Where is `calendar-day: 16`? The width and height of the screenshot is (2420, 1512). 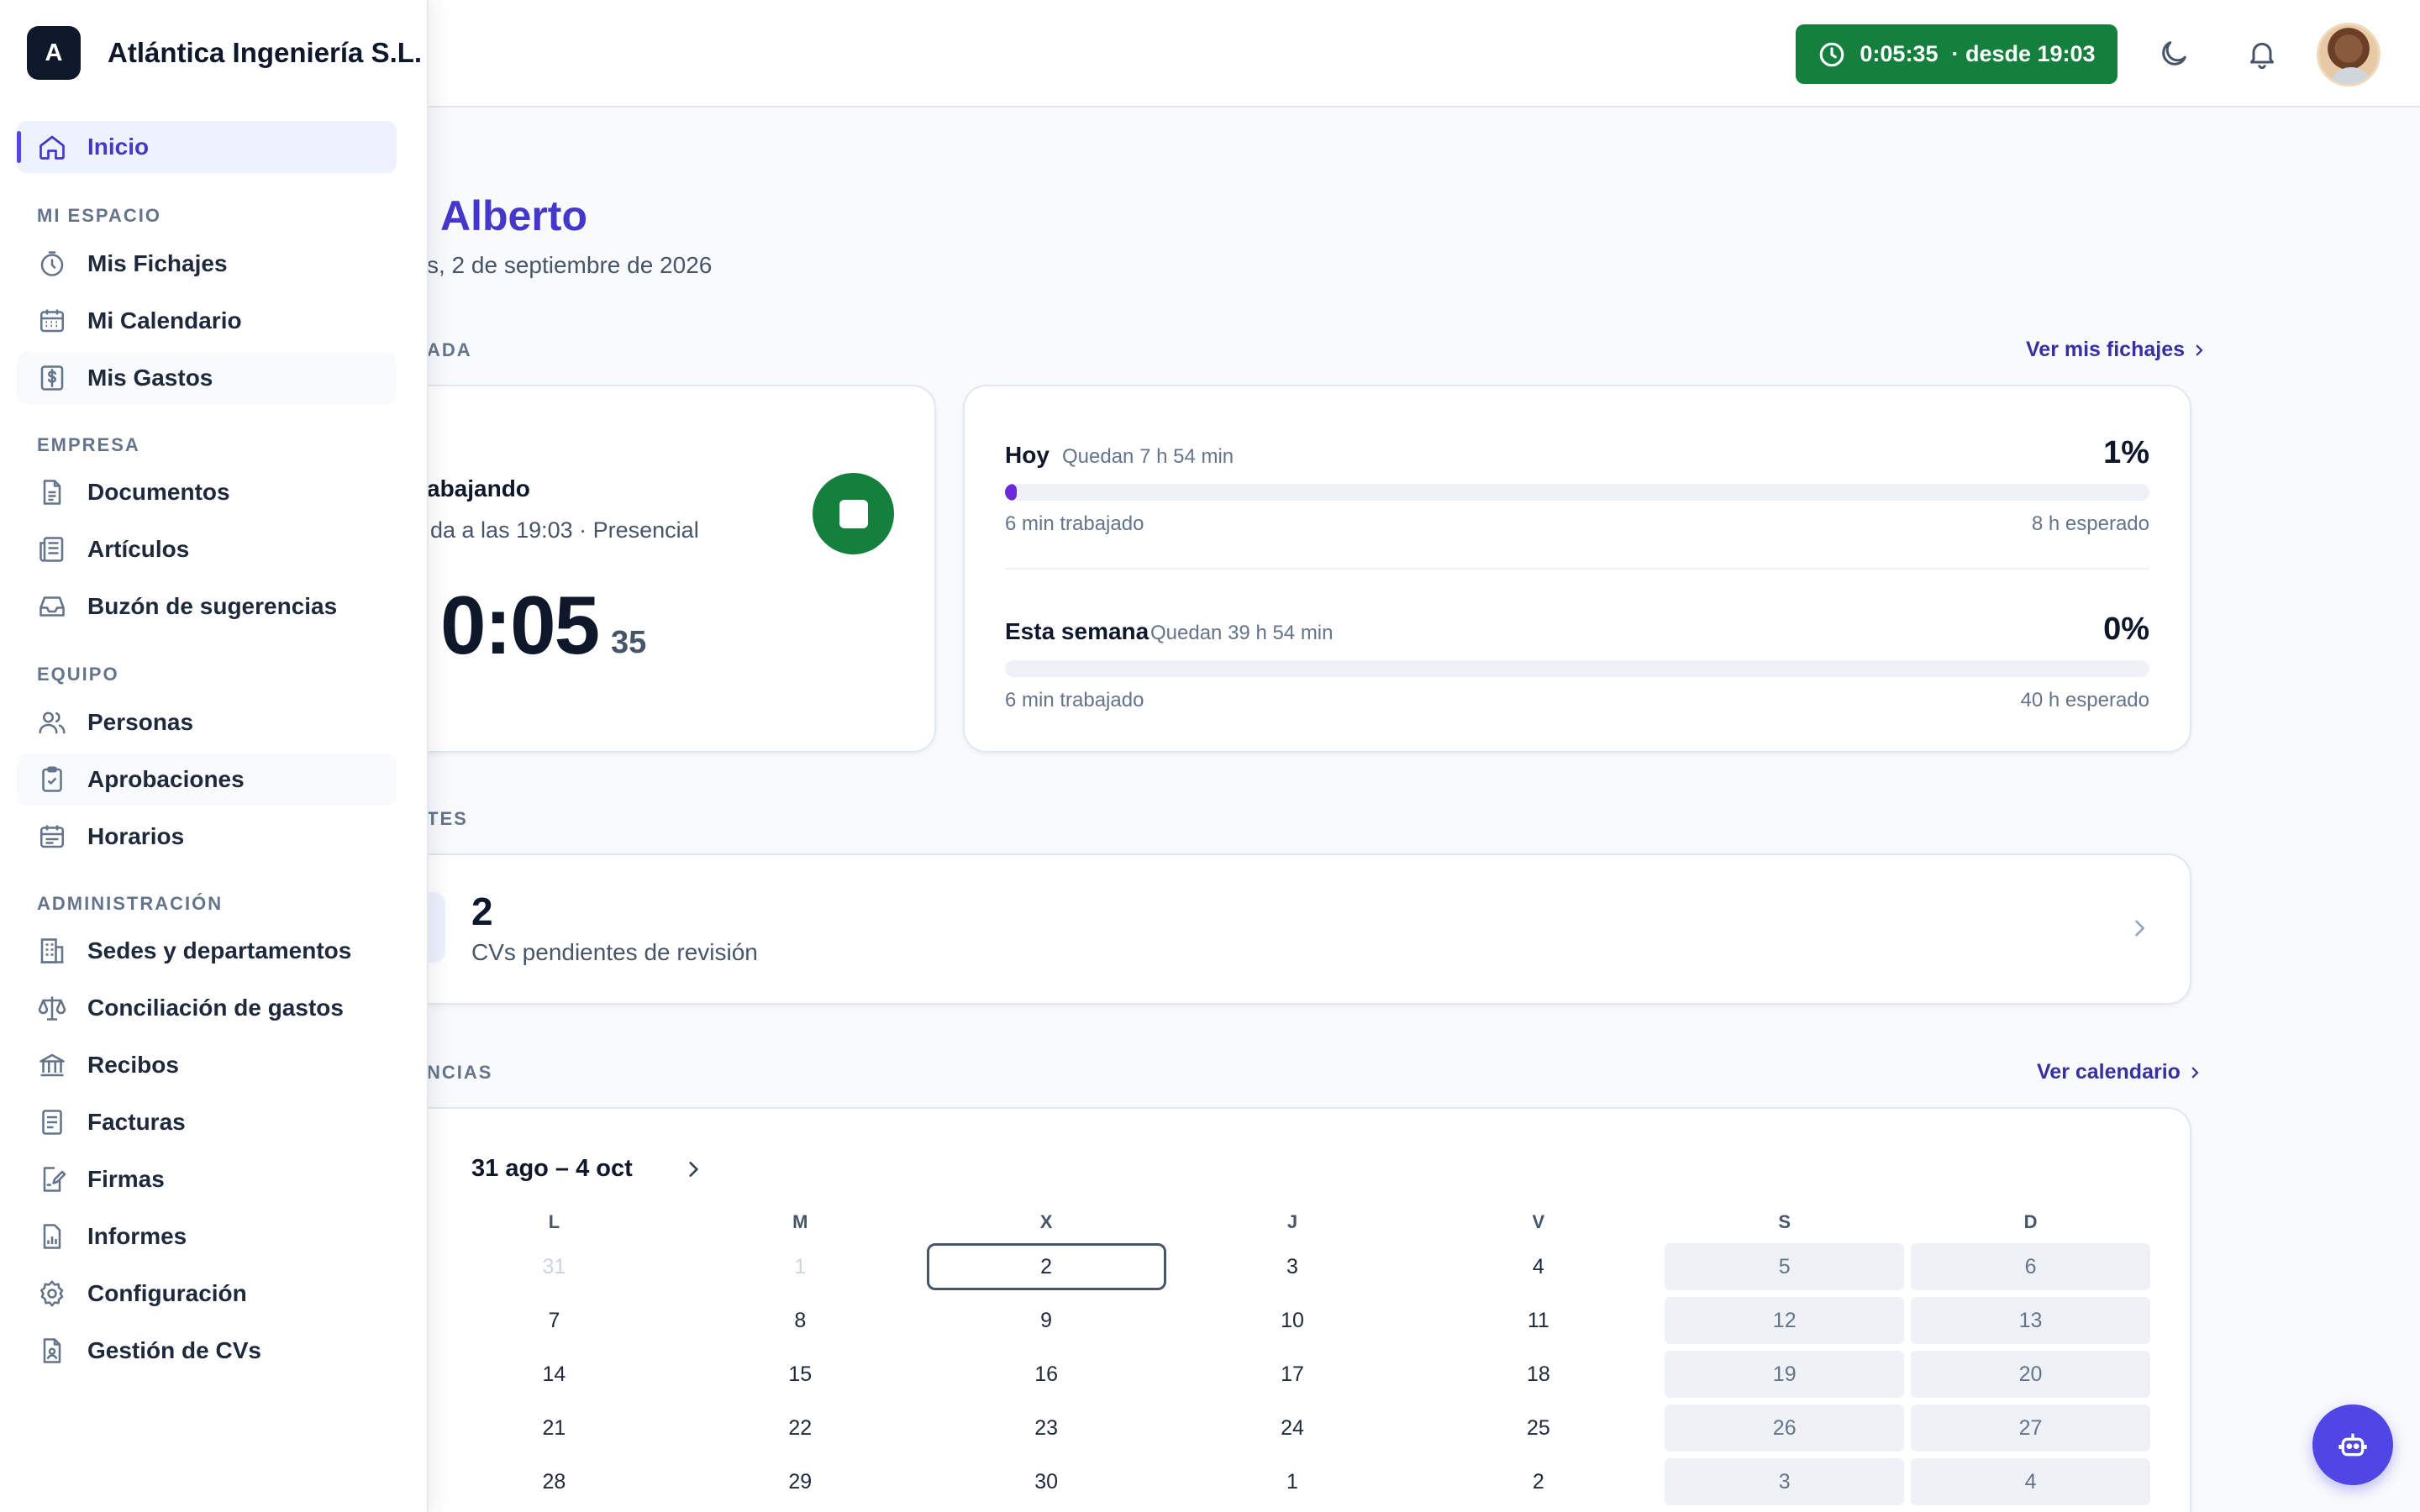
calendar-day: 16 is located at coordinates (1046, 1374).